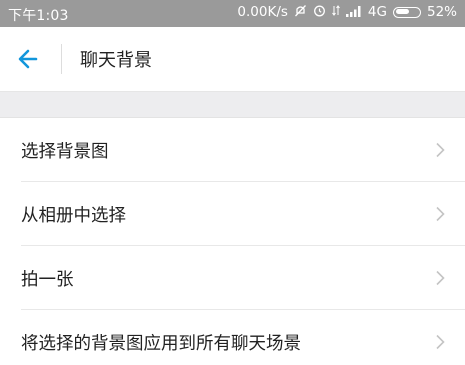 Image resolution: width=465 pixels, height=365 pixels. What do you see at coordinates (353, 12) in the screenshot?
I see `signal-icon` at bounding box center [353, 12].